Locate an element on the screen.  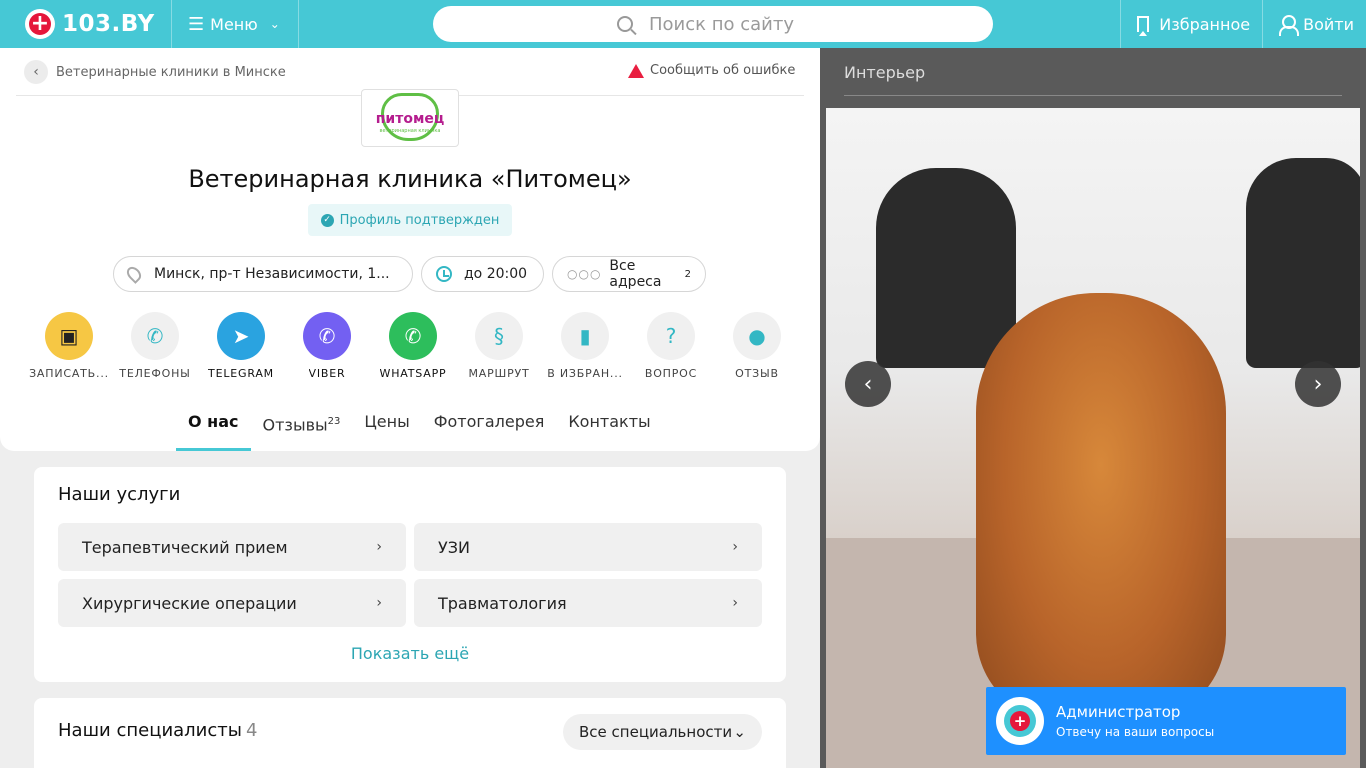
action-label: ТЕЛЕФОНЫ is located at coordinates (155, 373).